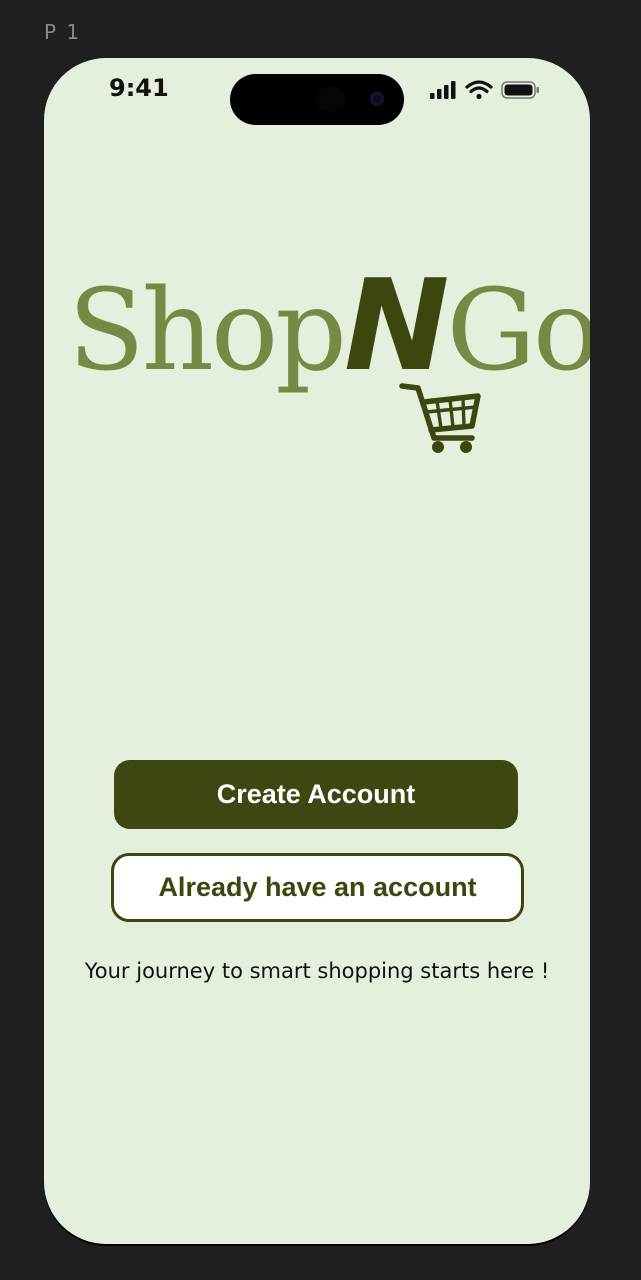  Describe the element at coordinates (518, 331) in the screenshot. I see `logo-part-go: Go` at that location.